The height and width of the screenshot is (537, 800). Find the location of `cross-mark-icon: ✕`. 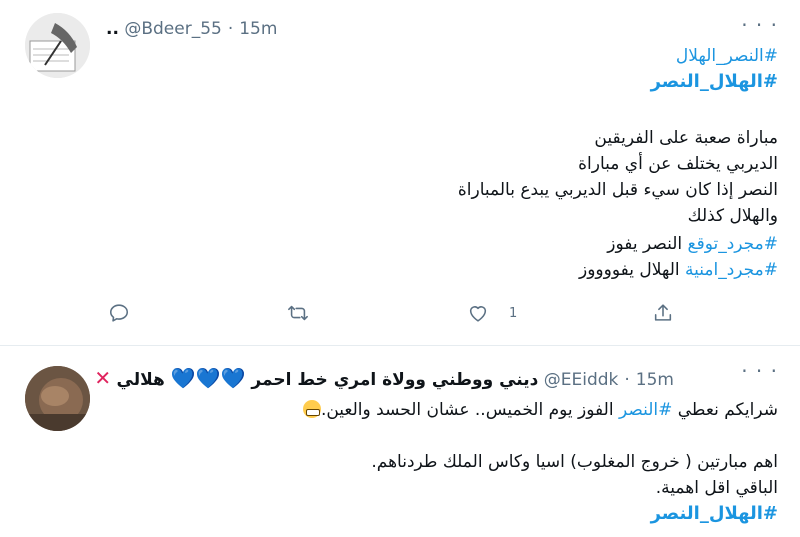

cross-mark-icon: ✕ is located at coordinates (103, 378).